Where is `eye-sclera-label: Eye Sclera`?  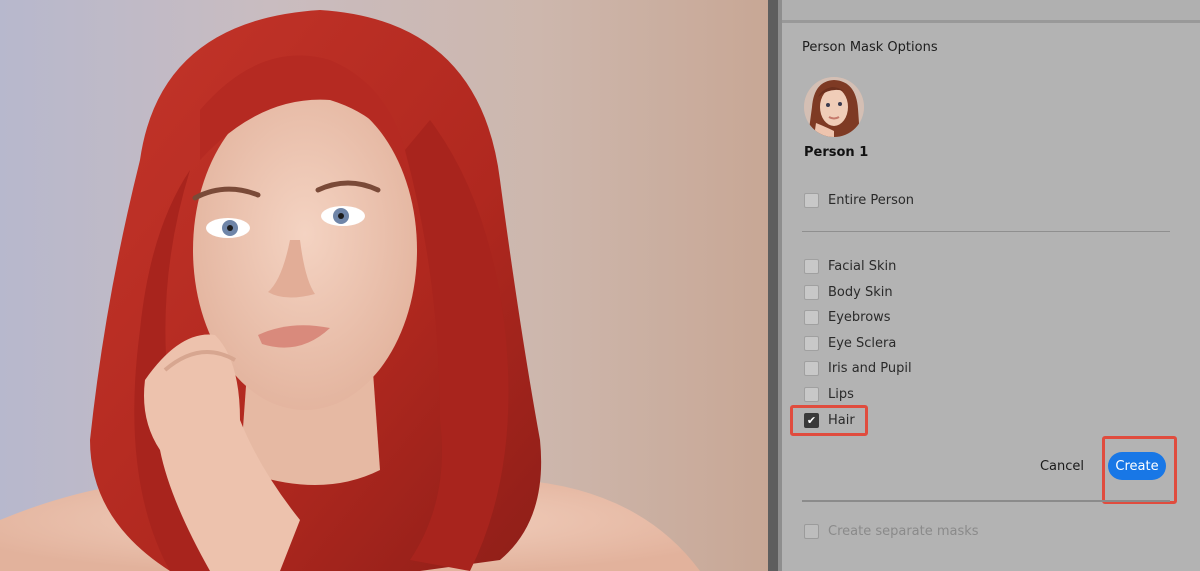 eye-sclera-label: Eye Sclera is located at coordinates (862, 343).